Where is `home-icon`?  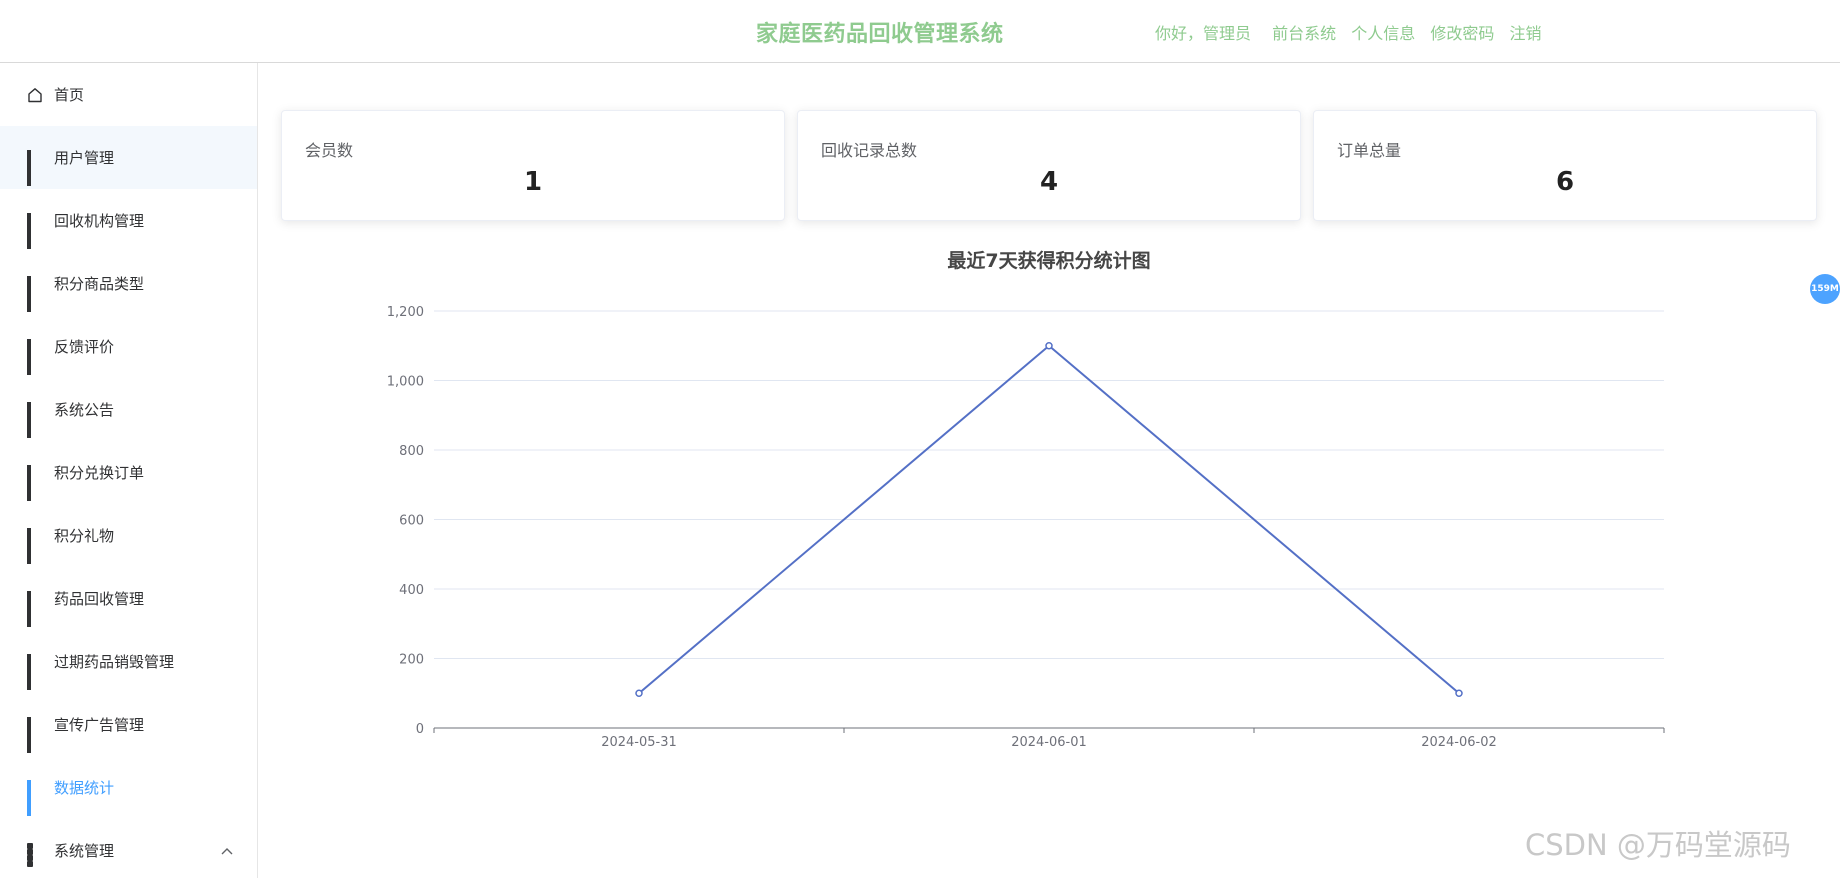
home-icon is located at coordinates (35, 95).